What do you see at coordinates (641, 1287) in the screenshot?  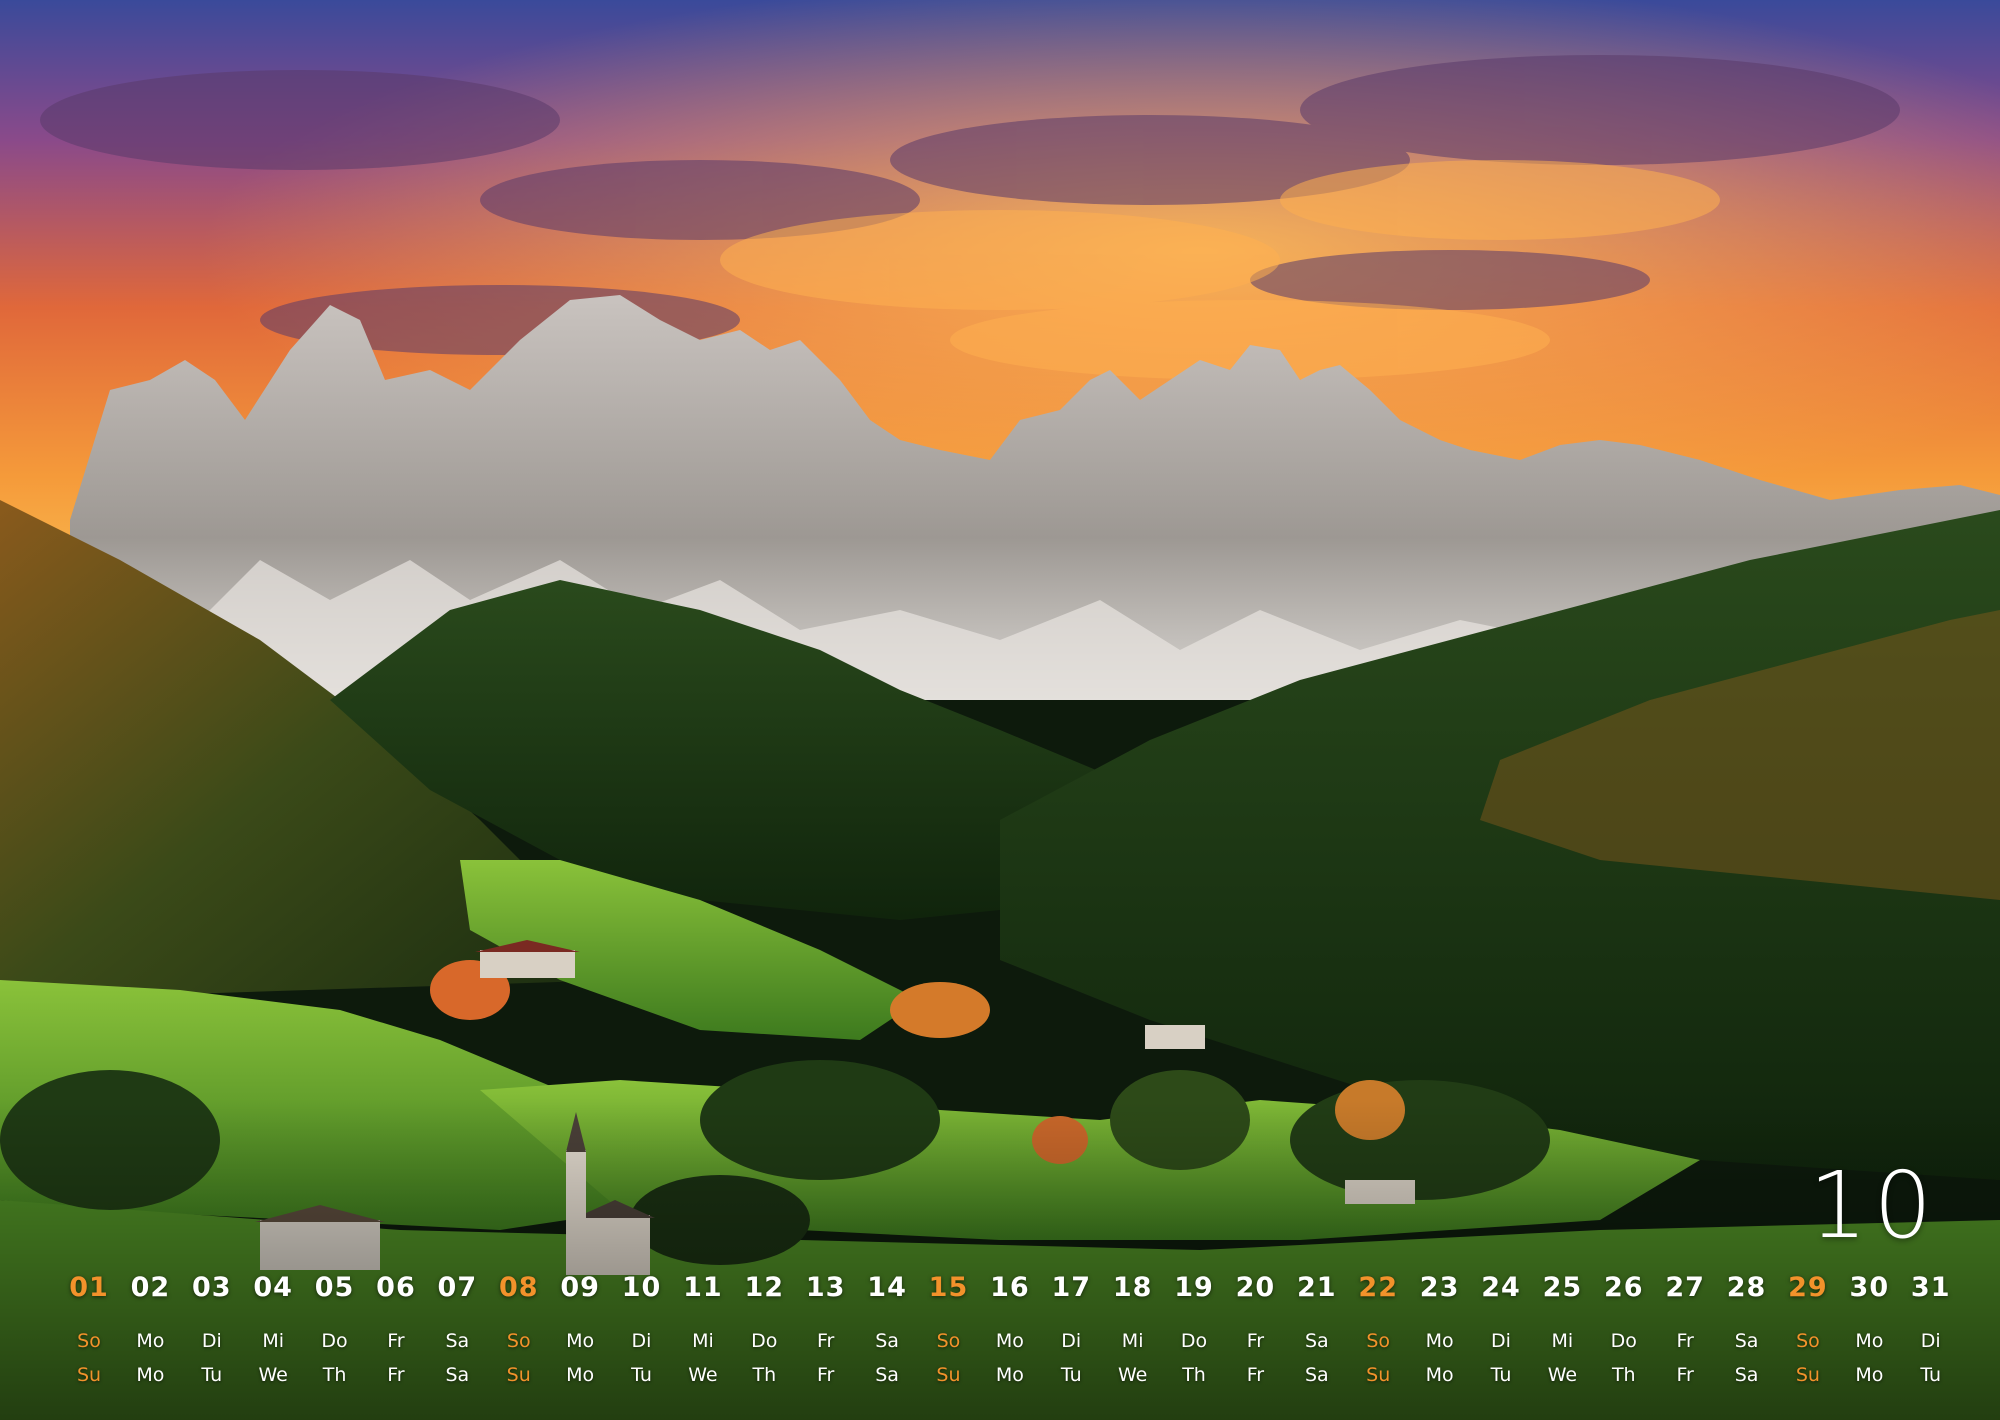 I see `day-number: 10` at bounding box center [641, 1287].